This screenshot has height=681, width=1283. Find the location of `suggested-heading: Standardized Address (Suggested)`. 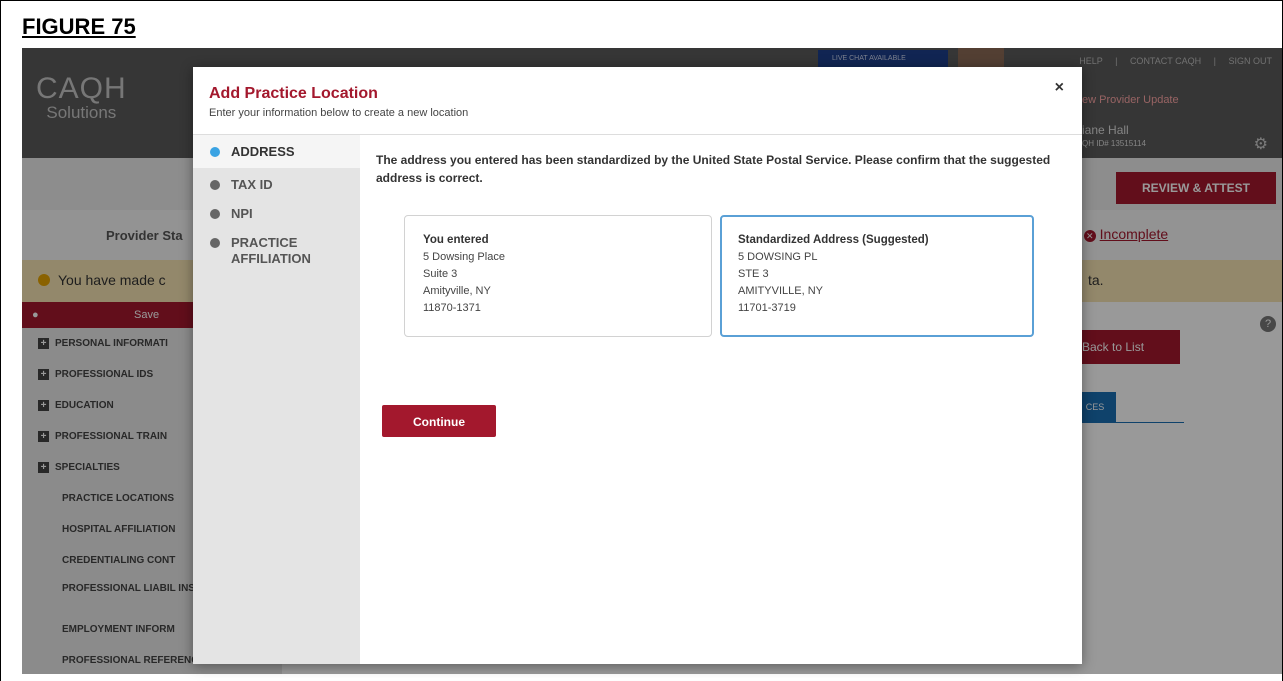

suggested-heading: Standardized Address (Suggested) is located at coordinates (833, 240).